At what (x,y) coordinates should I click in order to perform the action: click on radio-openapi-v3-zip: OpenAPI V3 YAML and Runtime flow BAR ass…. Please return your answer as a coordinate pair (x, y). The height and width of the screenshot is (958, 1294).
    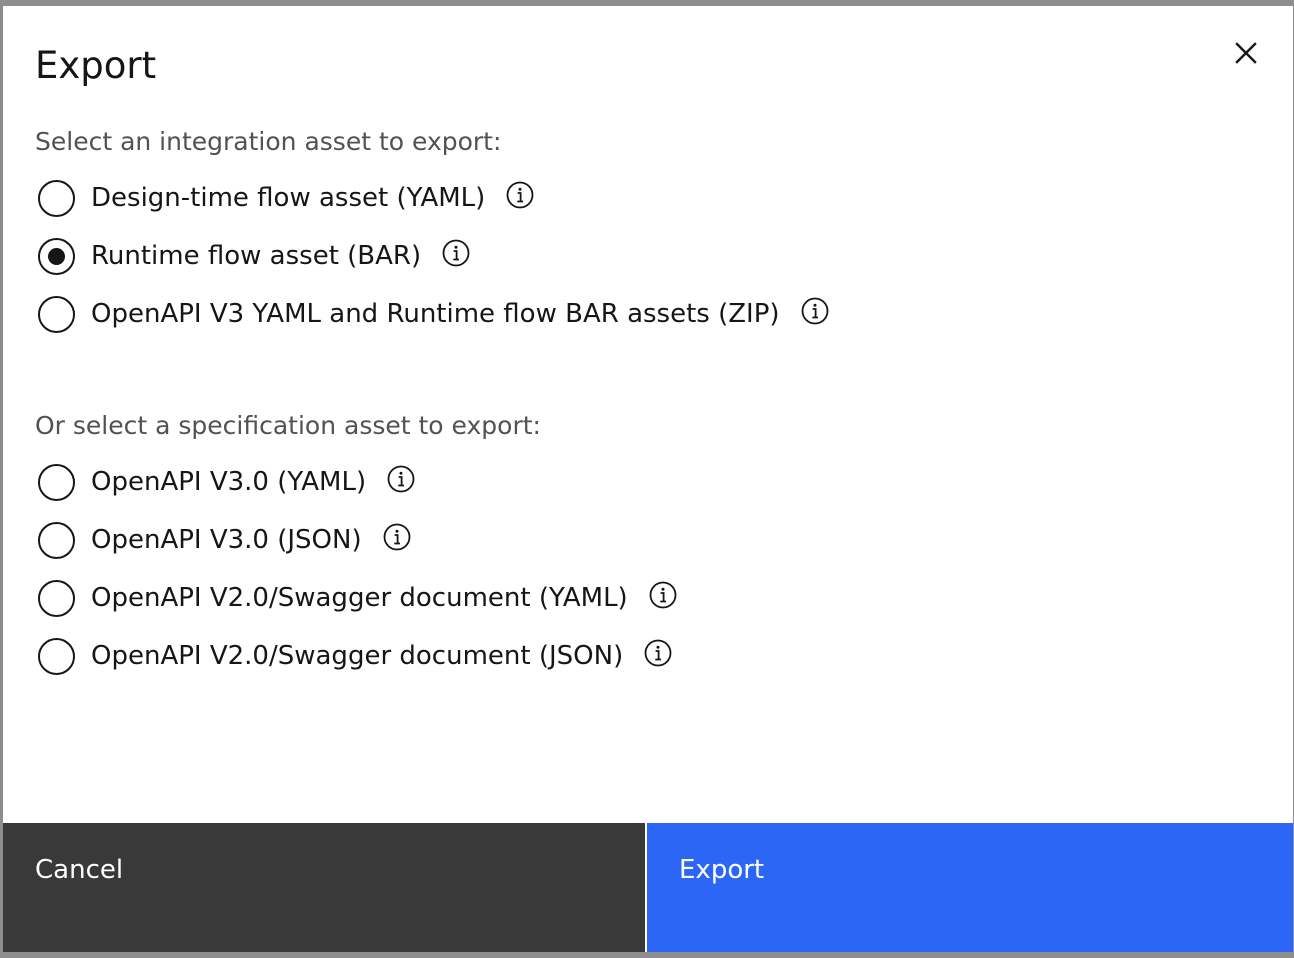
    Looking at the image, I should click on (434, 314).